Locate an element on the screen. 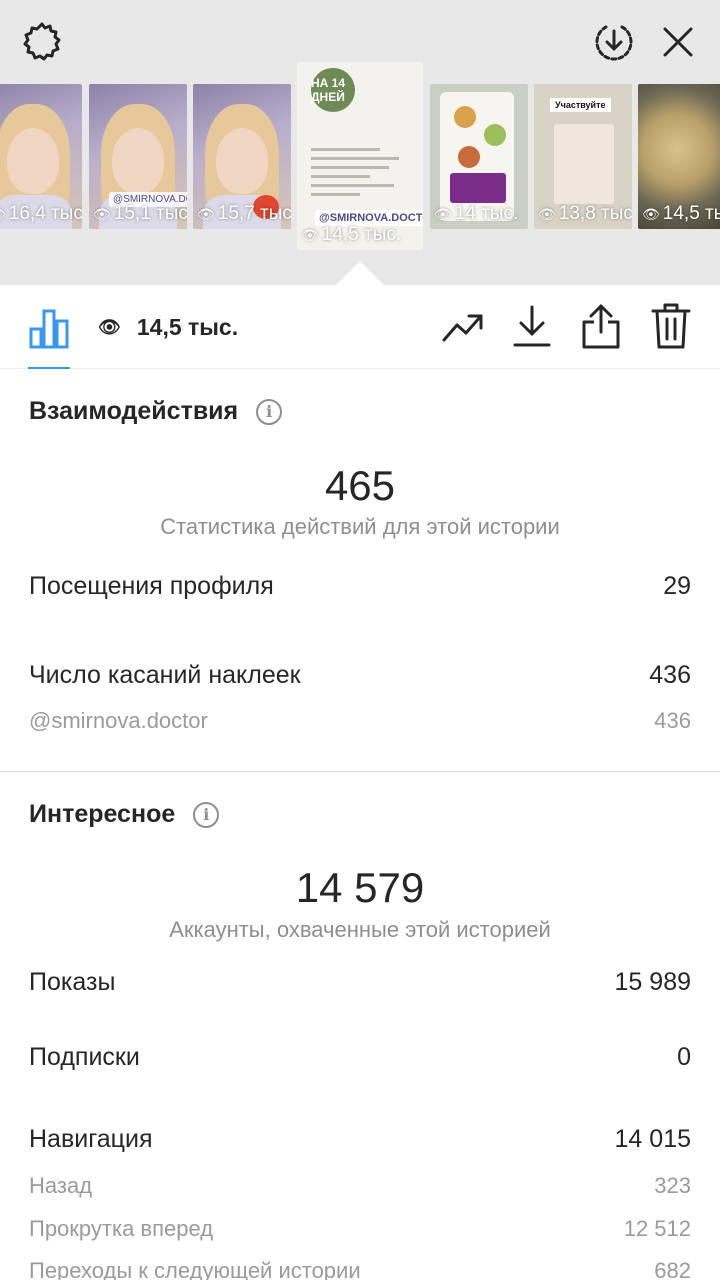 The height and width of the screenshot is (1280, 720). stat-label: Посещения профиля is located at coordinates (151, 586).